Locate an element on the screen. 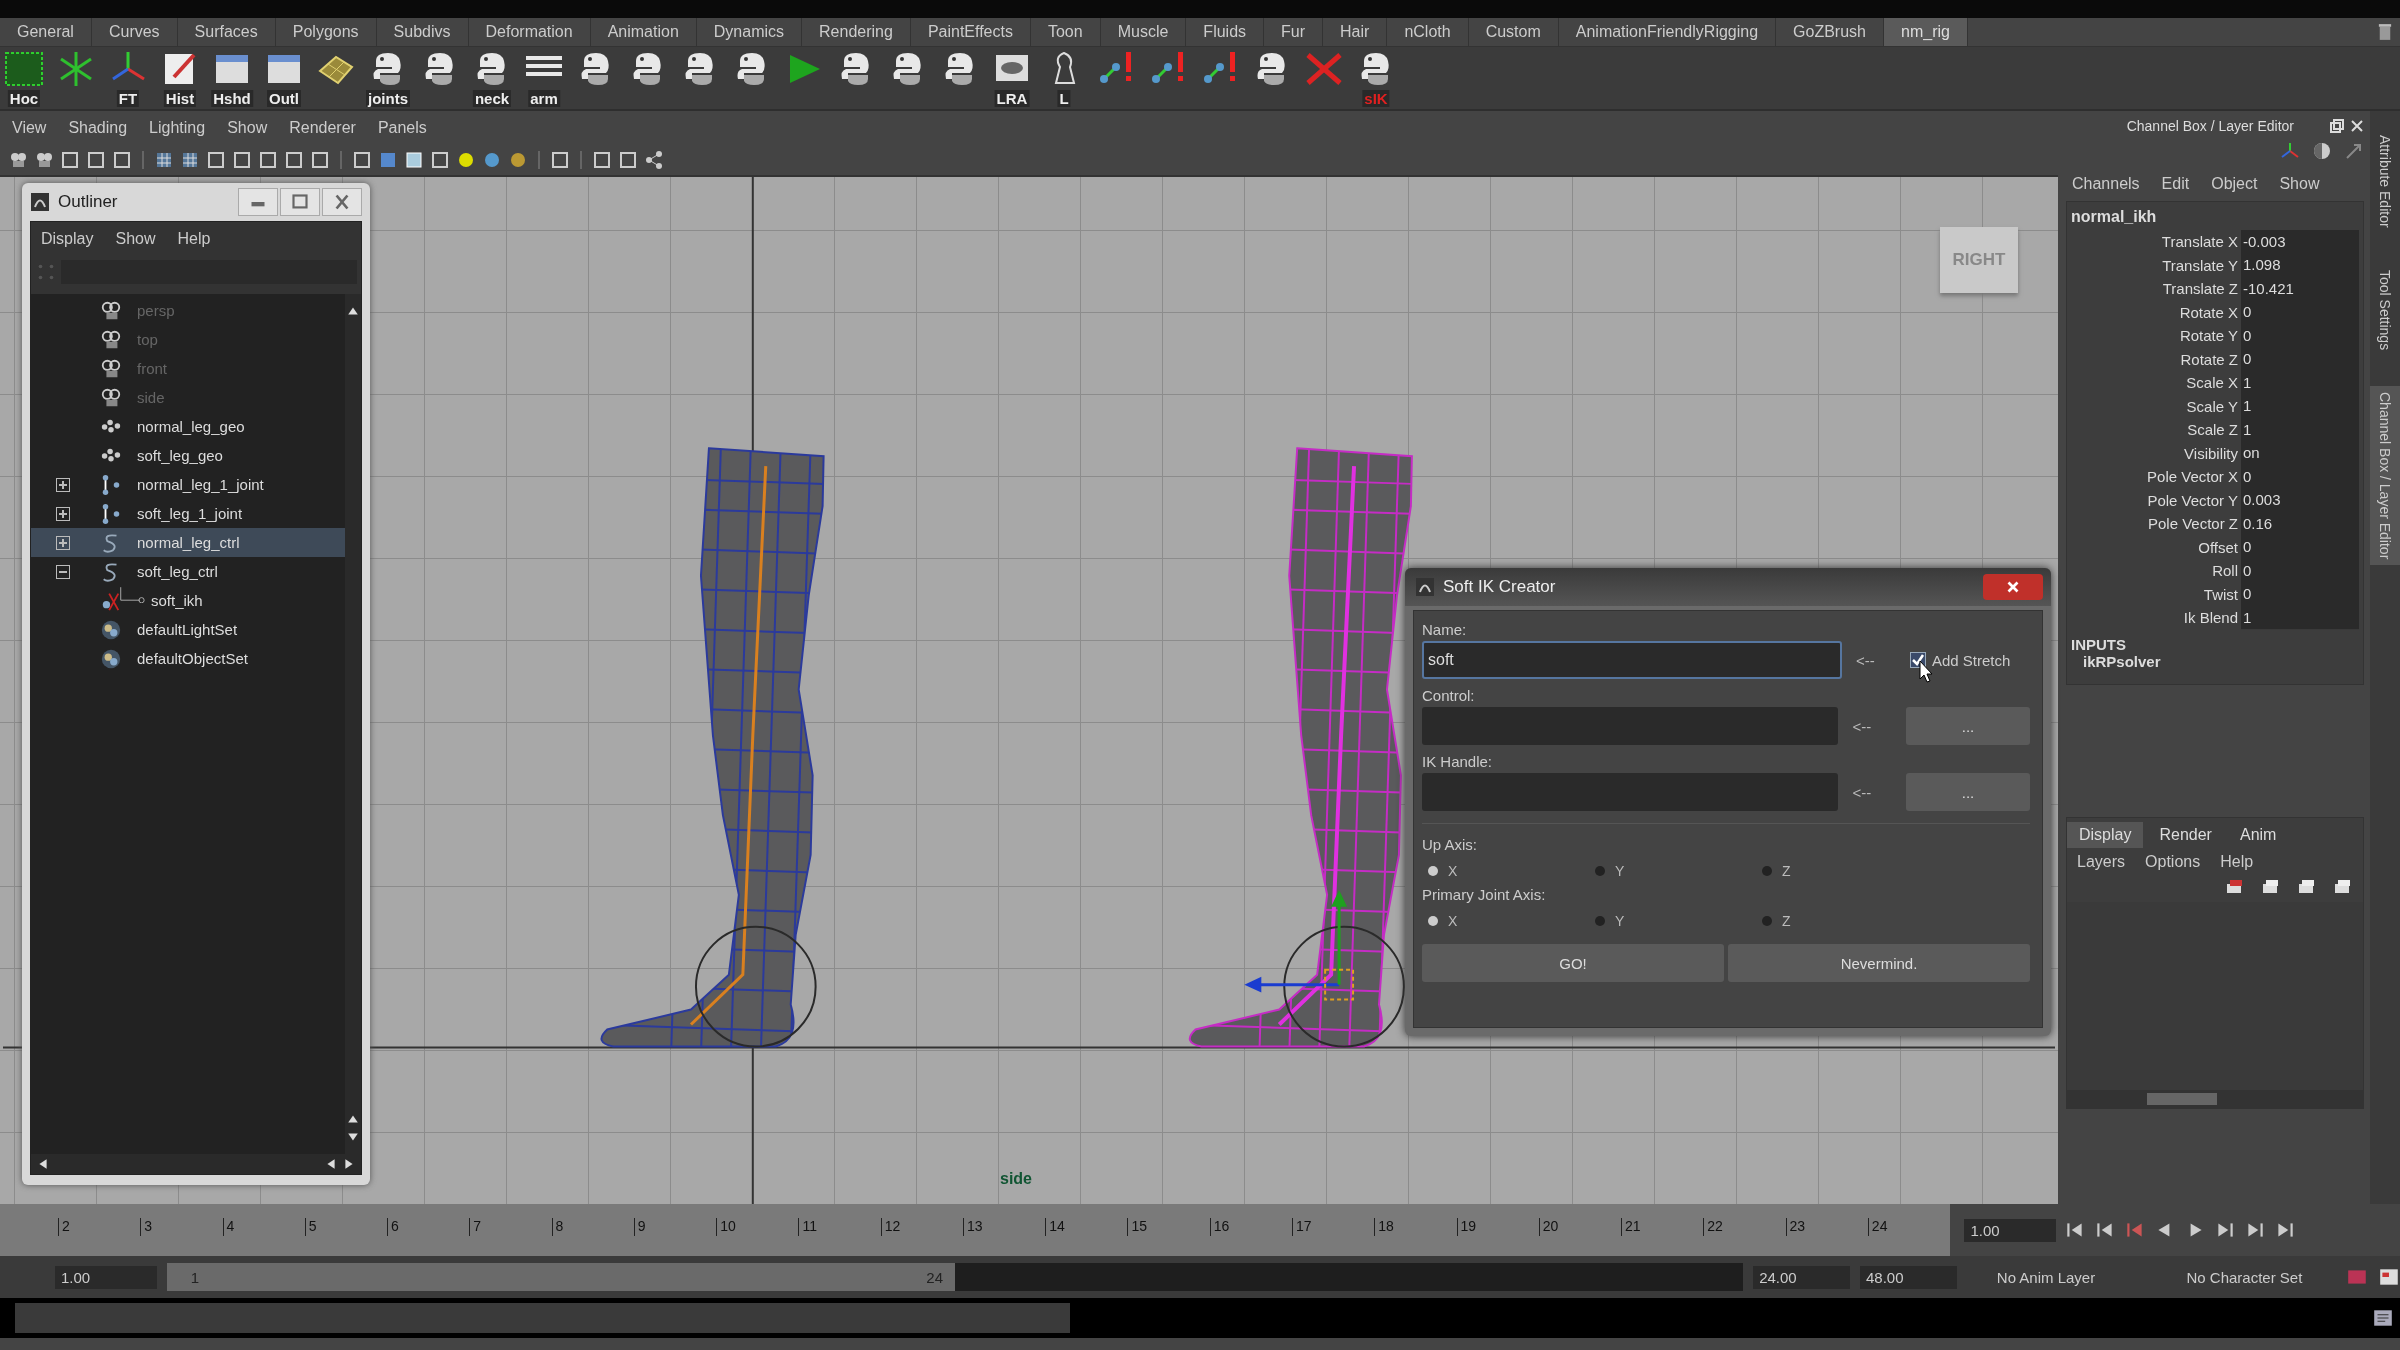  max-time-field: 48.00 is located at coordinates (1908, 1277).